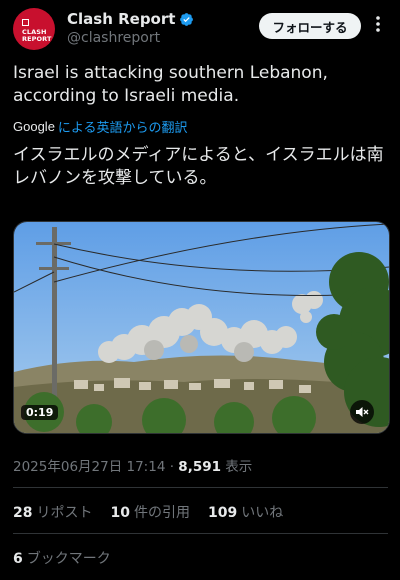  What do you see at coordinates (199, 467) in the screenshot?
I see `views-count: 8,591` at bounding box center [199, 467].